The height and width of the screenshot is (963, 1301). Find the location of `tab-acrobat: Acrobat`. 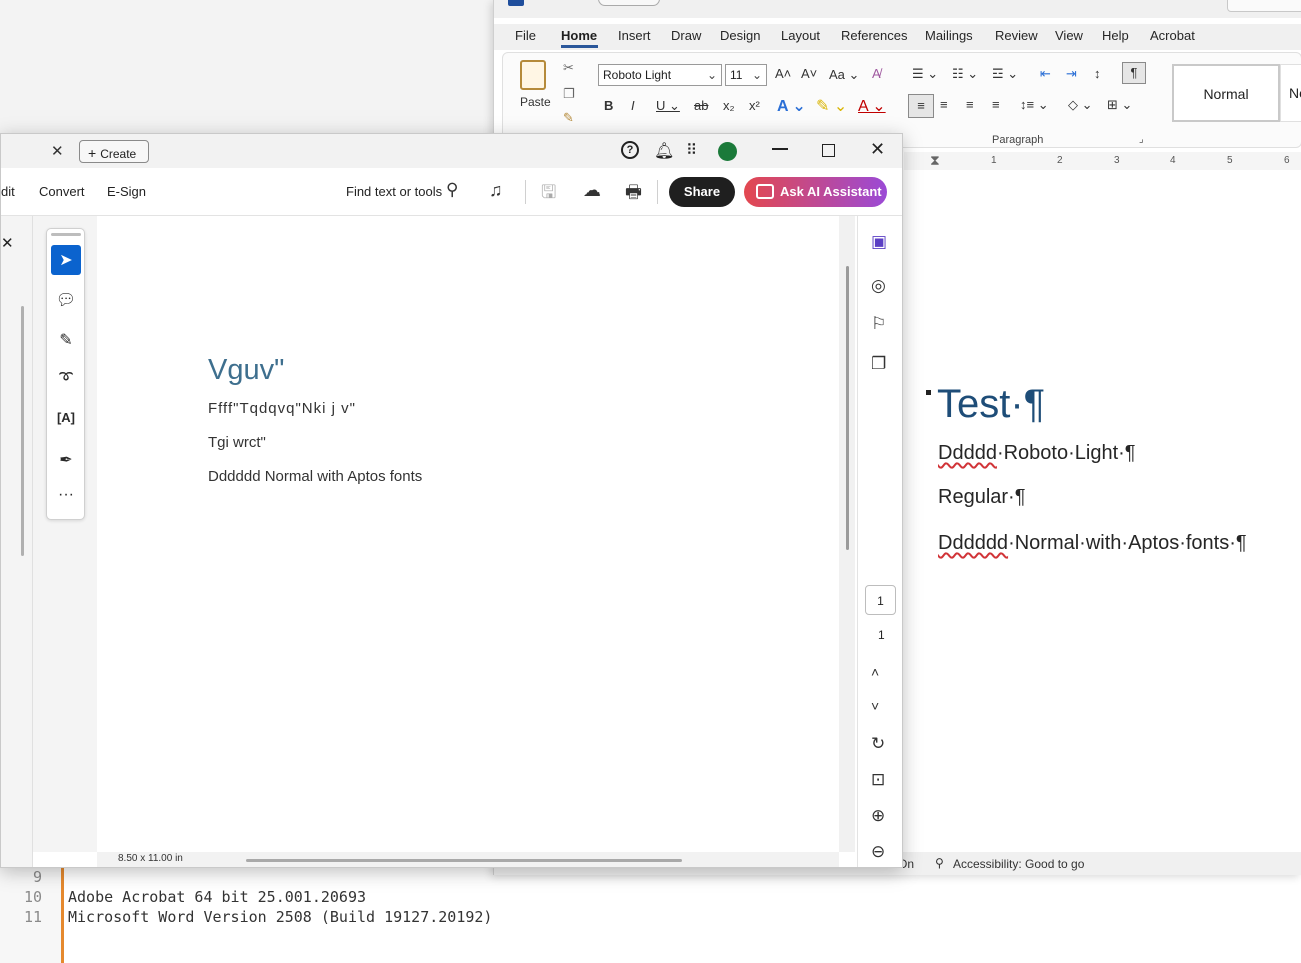

tab-acrobat: Acrobat is located at coordinates (1172, 35).